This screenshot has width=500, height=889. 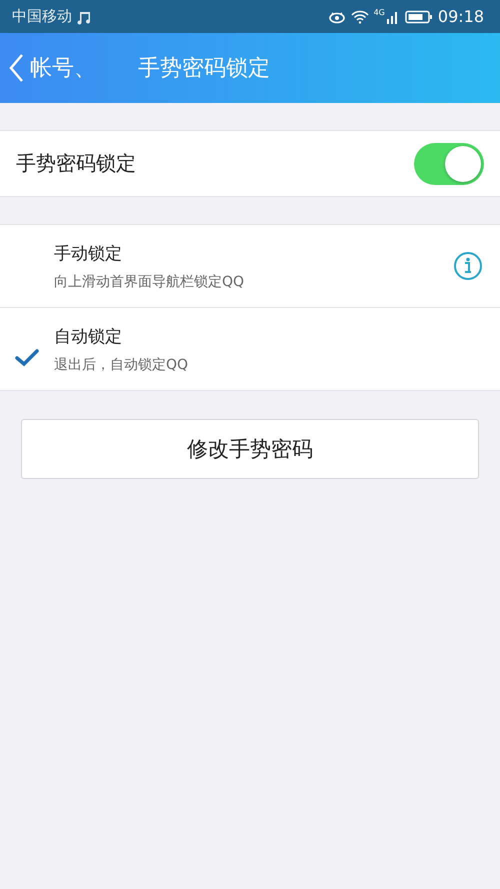 I want to click on eye-icon, so click(x=337, y=17).